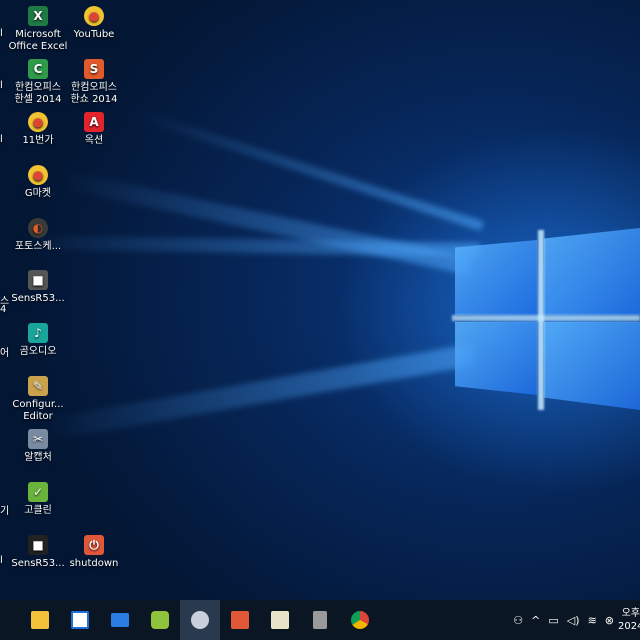 The width and height of the screenshot is (640, 640). What do you see at coordinates (94, 563) in the screenshot?
I see `icon-label: shutdown` at bounding box center [94, 563].